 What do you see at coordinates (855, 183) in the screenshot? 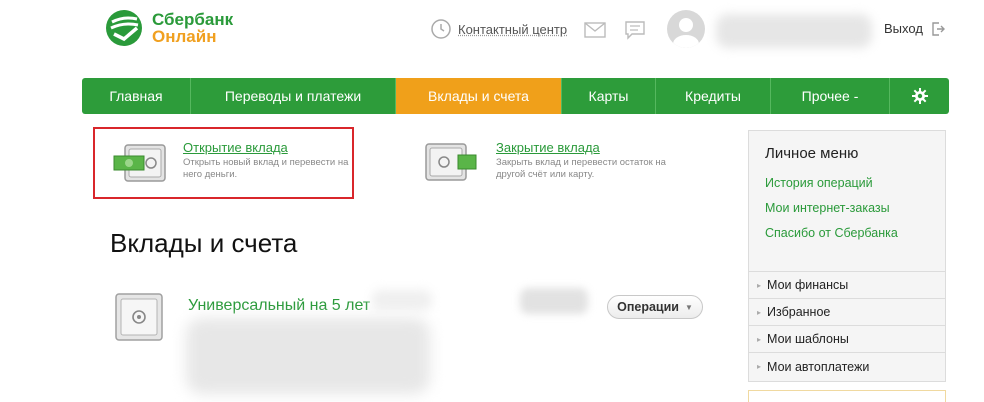
I see `sidebar-link-history: История операций` at bounding box center [855, 183].